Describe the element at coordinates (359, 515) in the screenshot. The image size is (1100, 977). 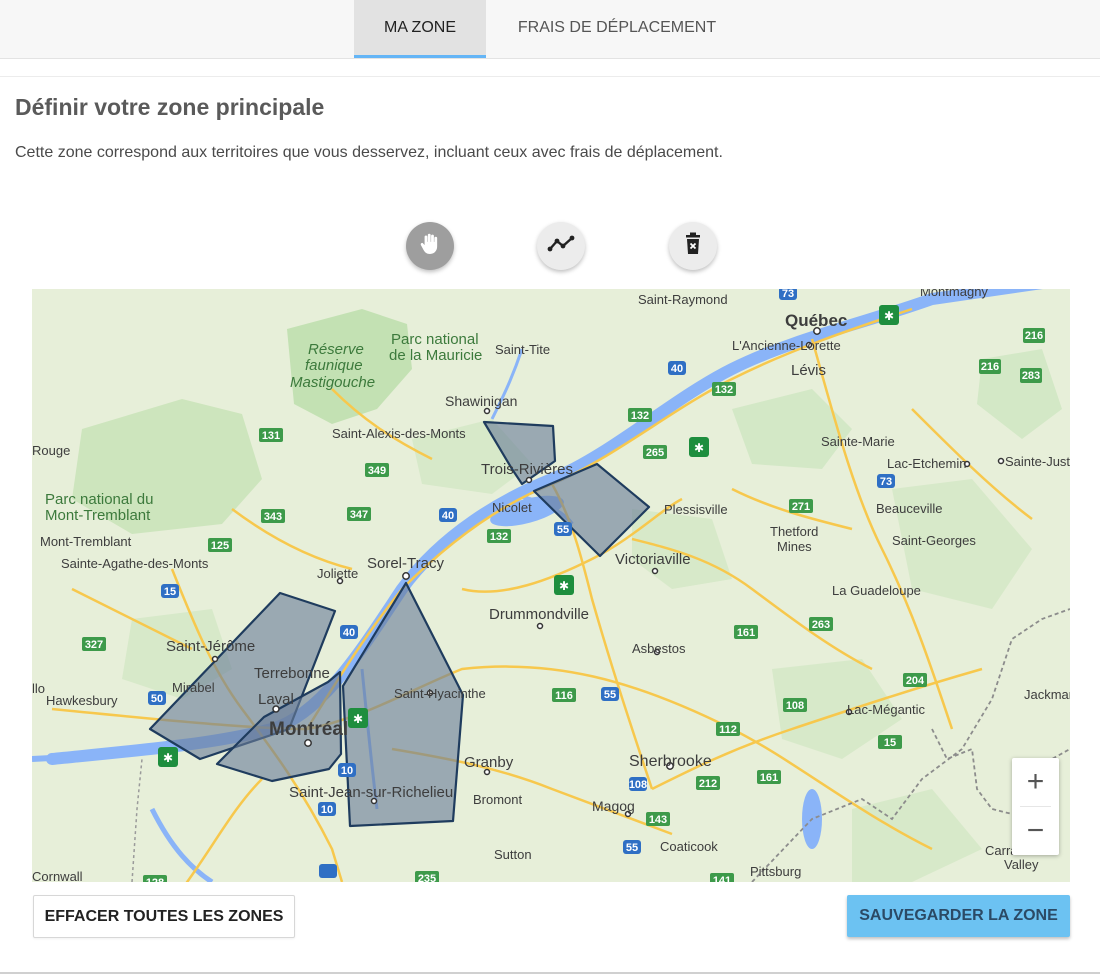
I see `route-shield: 347` at that location.